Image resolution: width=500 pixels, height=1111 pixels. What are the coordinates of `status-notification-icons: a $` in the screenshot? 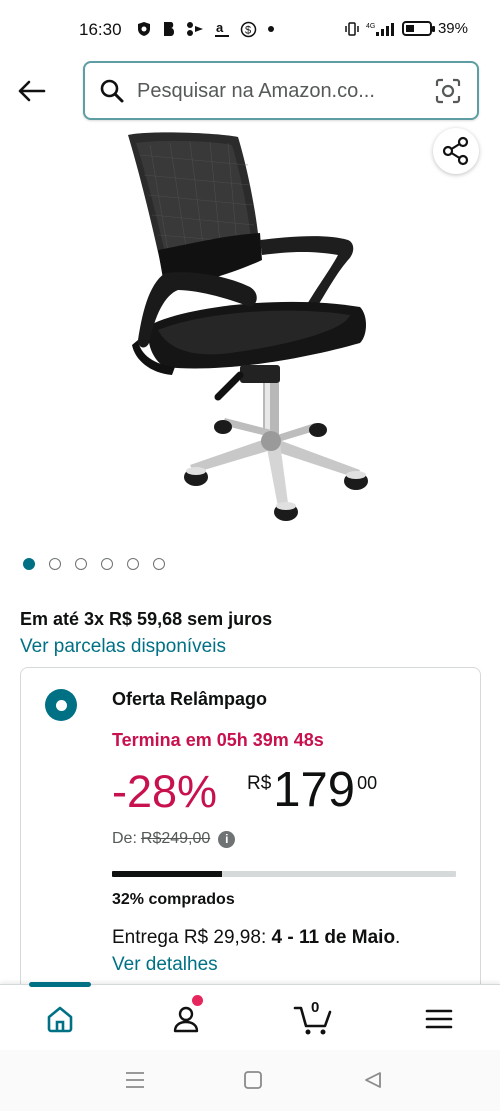 It's located at (205, 29).